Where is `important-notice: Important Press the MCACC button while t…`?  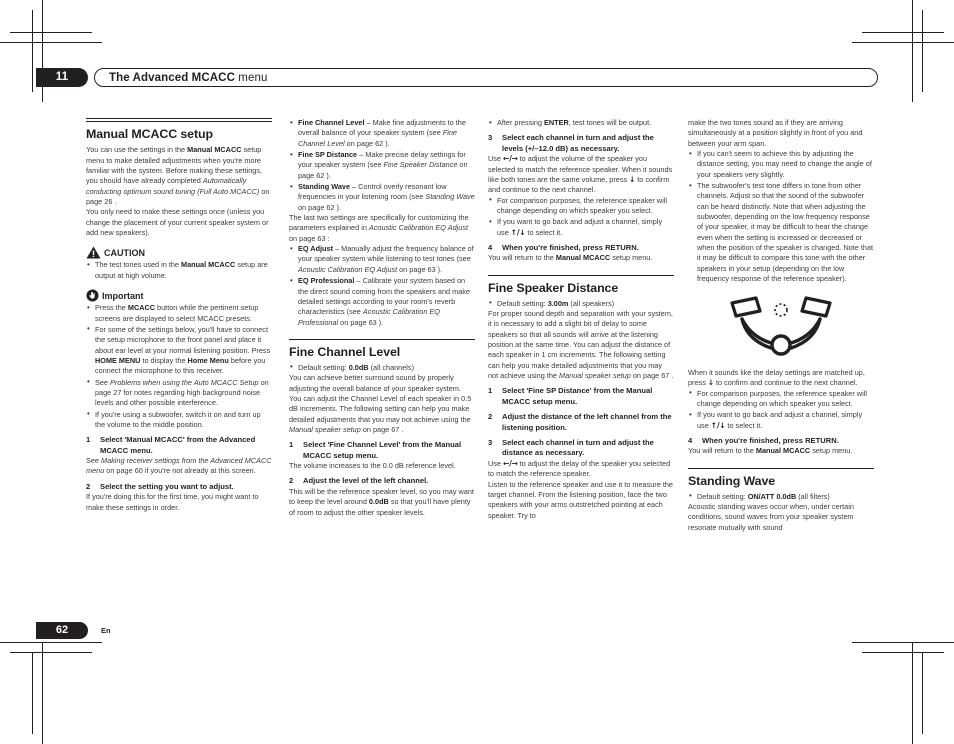
important-notice: Important Press the MCACC button while t… is located at coordinates (179, 359).